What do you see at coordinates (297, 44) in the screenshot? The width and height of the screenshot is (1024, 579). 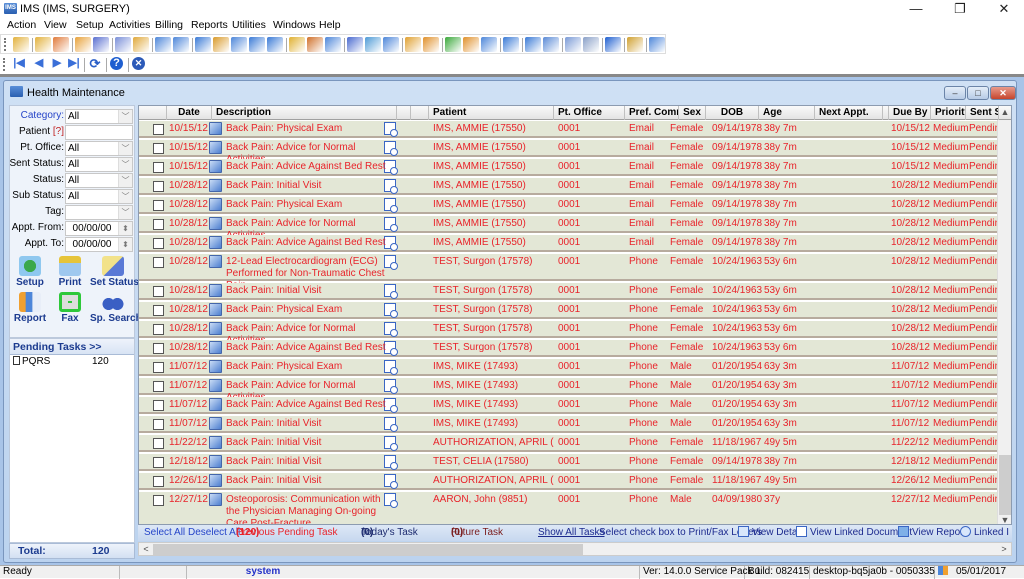 I see `calendar-icon` at bounding box center [297, 44].